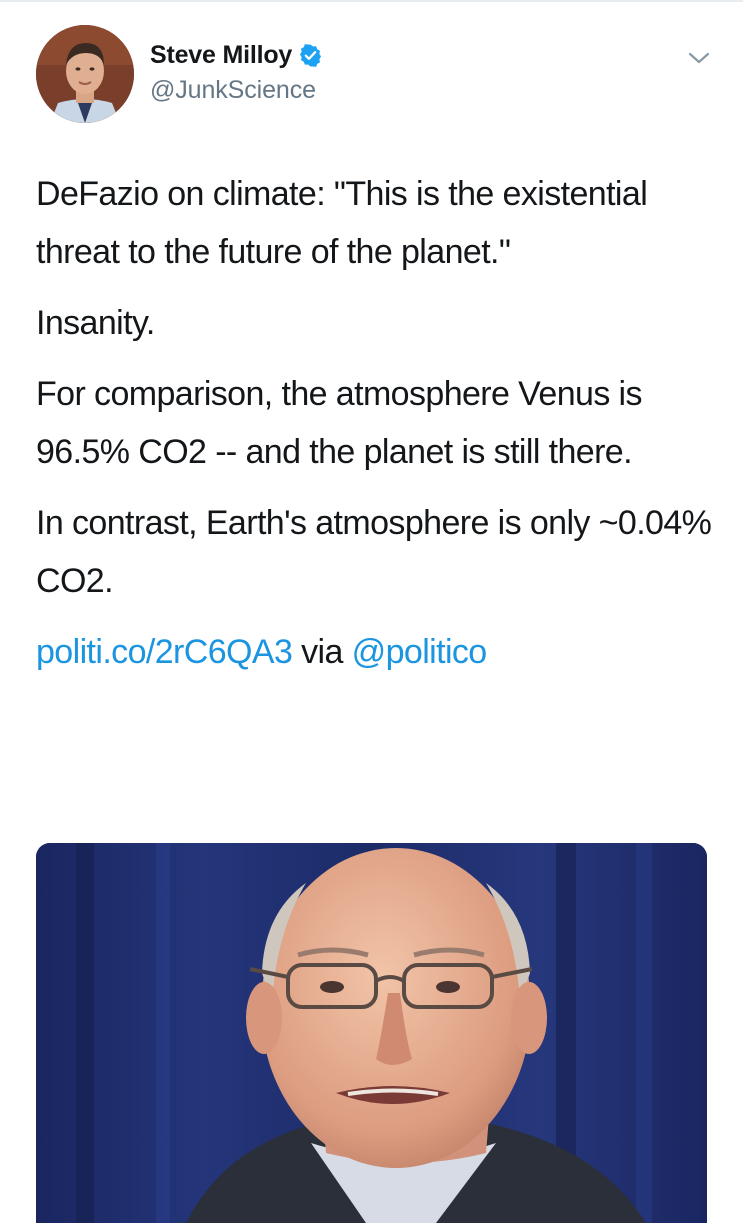 The width and height of the screenshot is (743, 1223). I want to click on handle: @JunkScience, so click(236, 90).